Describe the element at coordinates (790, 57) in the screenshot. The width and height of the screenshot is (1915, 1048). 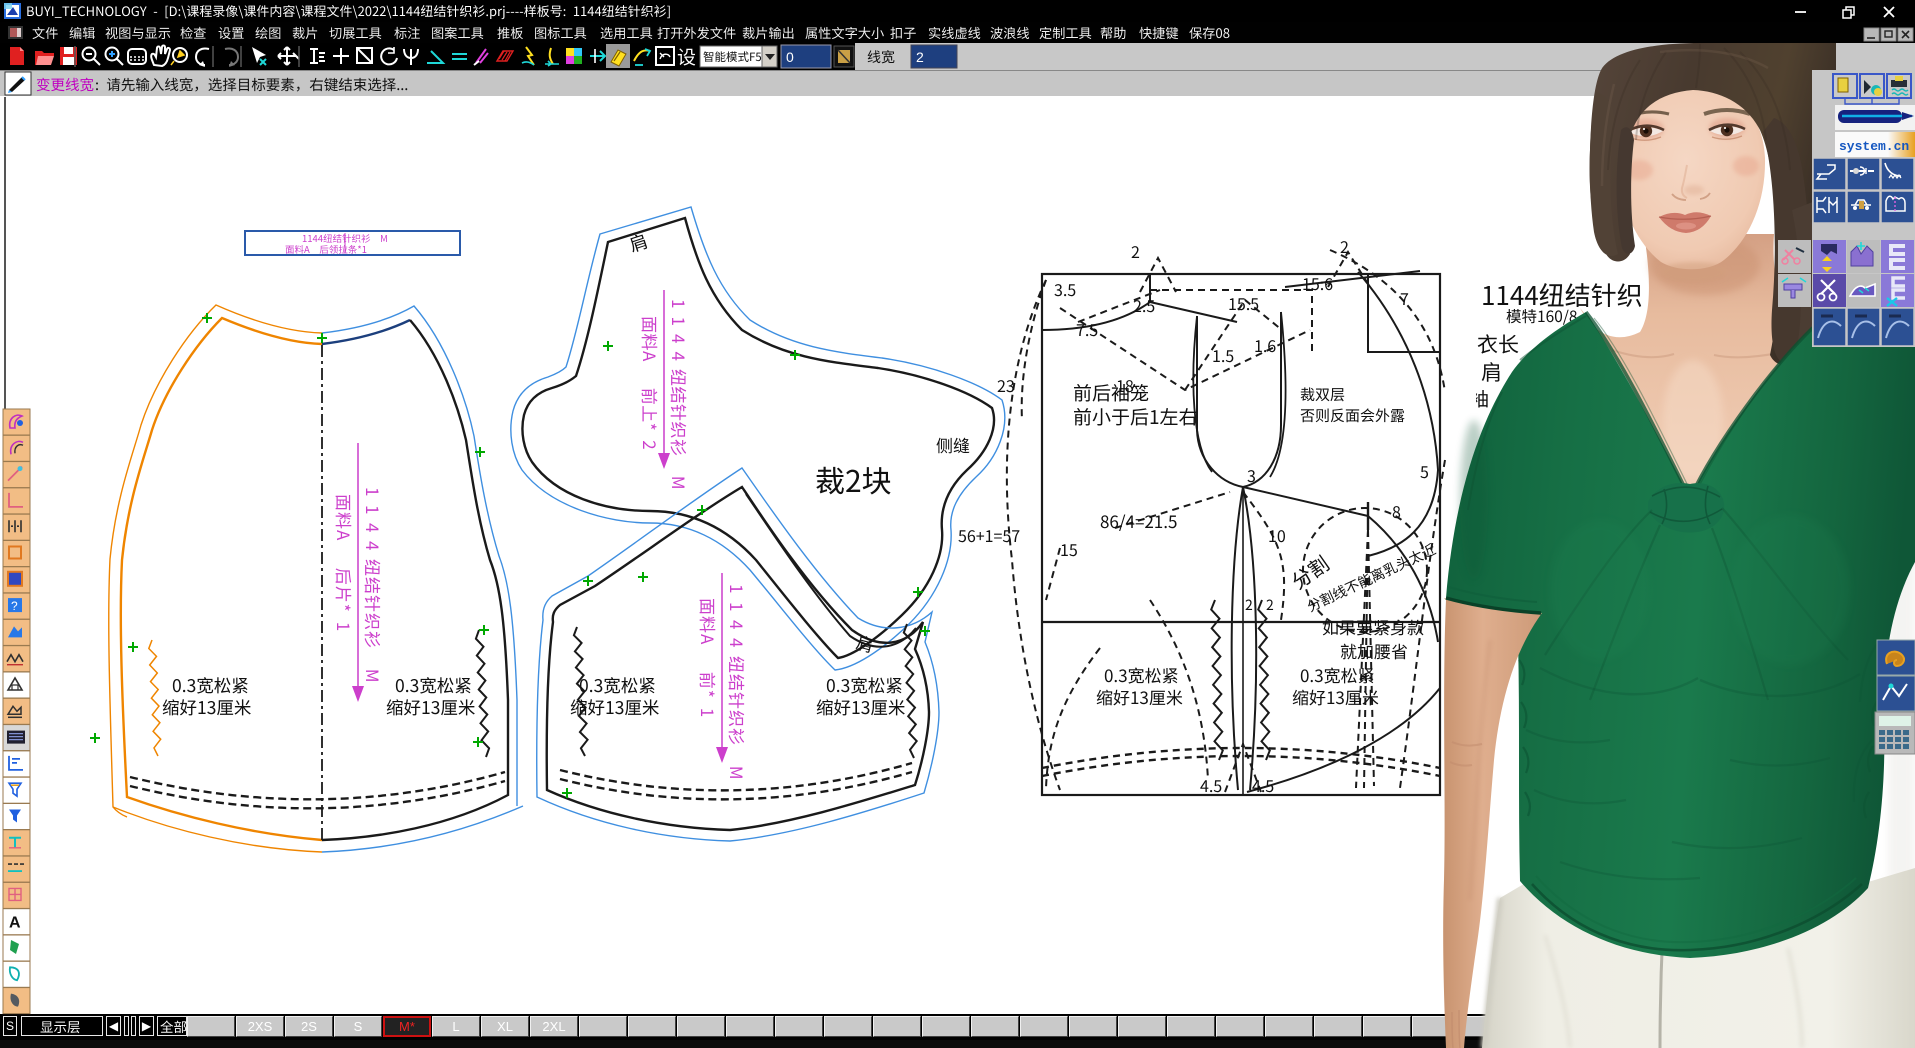
I see `svg-text: 0` at that location.